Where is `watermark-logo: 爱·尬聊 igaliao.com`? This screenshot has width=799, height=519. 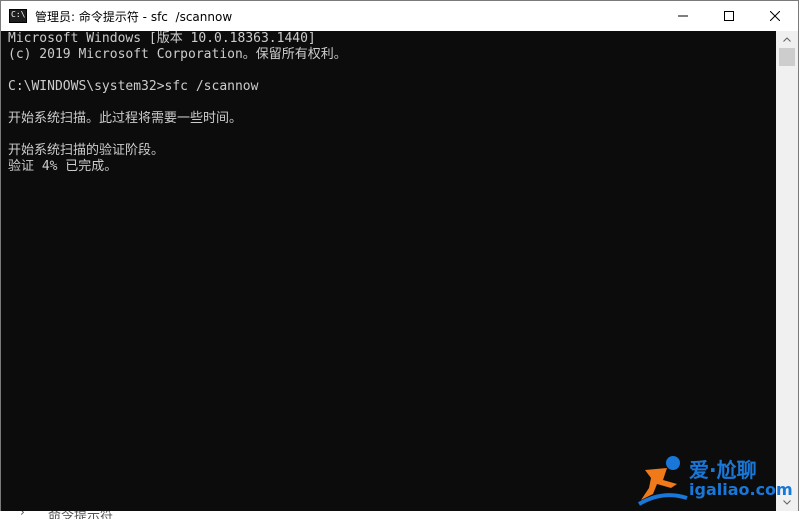
watermark-logo: 爱·尬聊 igaliao.com is located at coordinates (716, 481).